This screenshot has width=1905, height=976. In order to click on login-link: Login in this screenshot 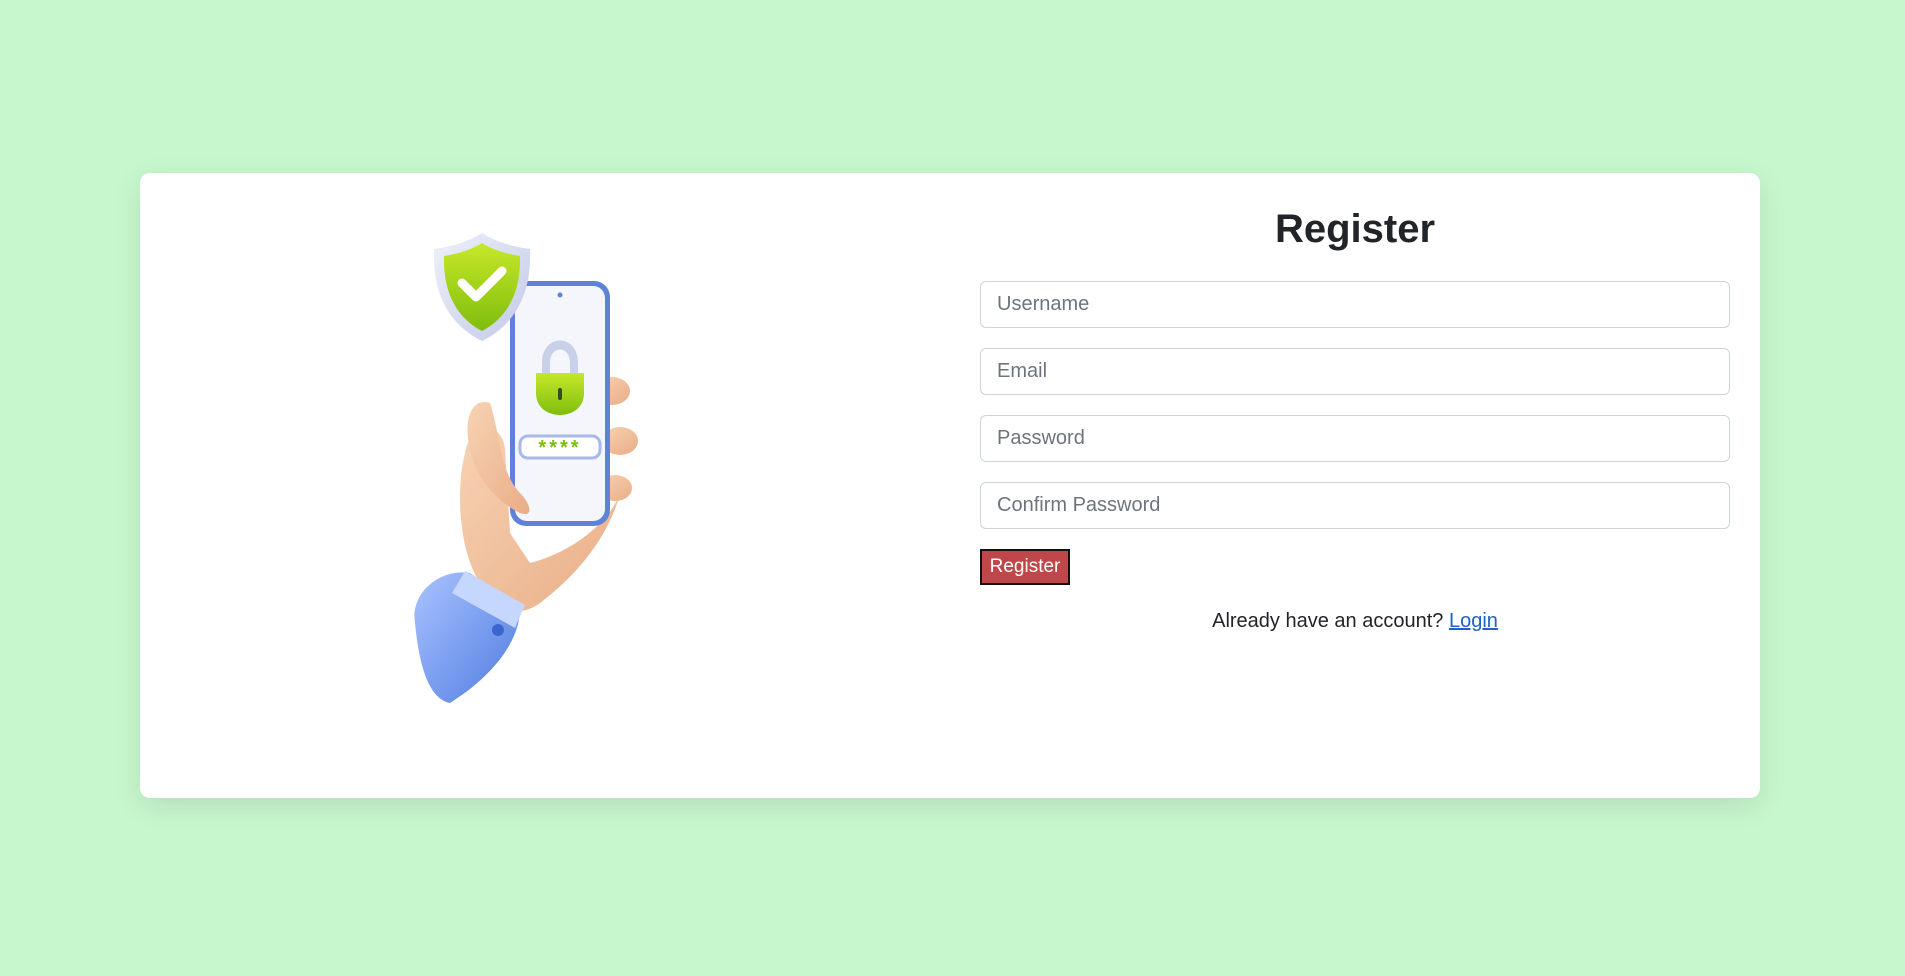, I will do `click(1473, 621)`.